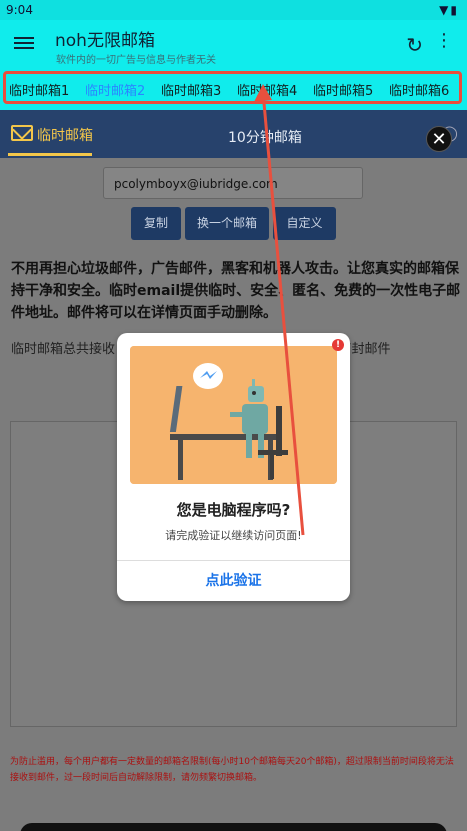 This screenshot has width=467, height=831. I want to click on mail-type-tabs: 临时邮箱 10分钟邮箱, so click(233, 134).